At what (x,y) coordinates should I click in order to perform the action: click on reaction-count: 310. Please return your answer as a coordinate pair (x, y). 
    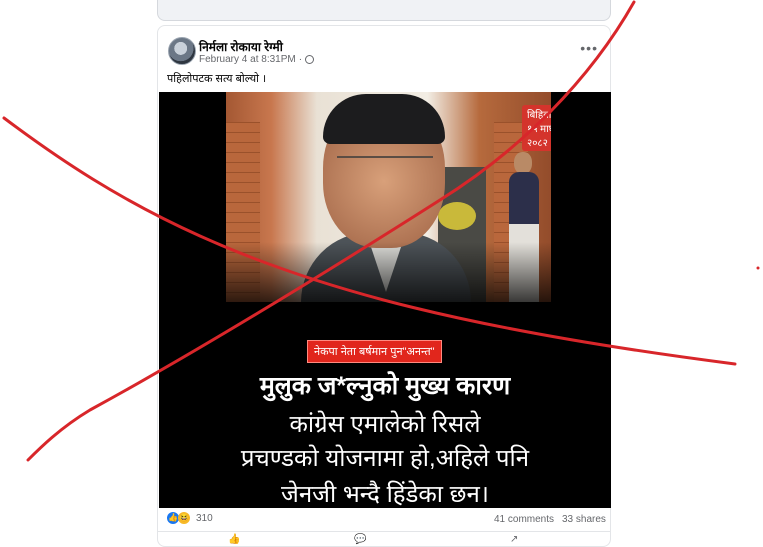
    Looking at the image, I should click on (204, 518).